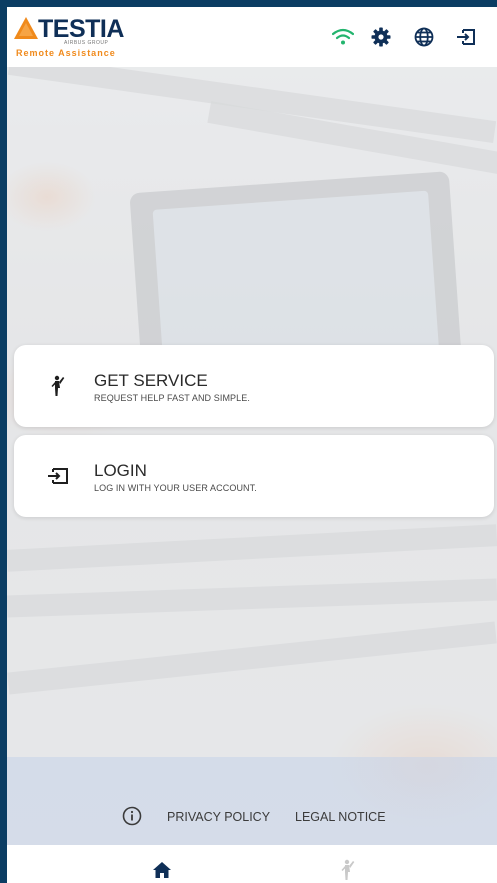 The height and width of the screenshot is (883, 497). Describe the element at coordinates (172, 398) in the screenshot. I see `get-service-subtitle: REQUEST HELP FAST AND SIMPLE.` at that location.